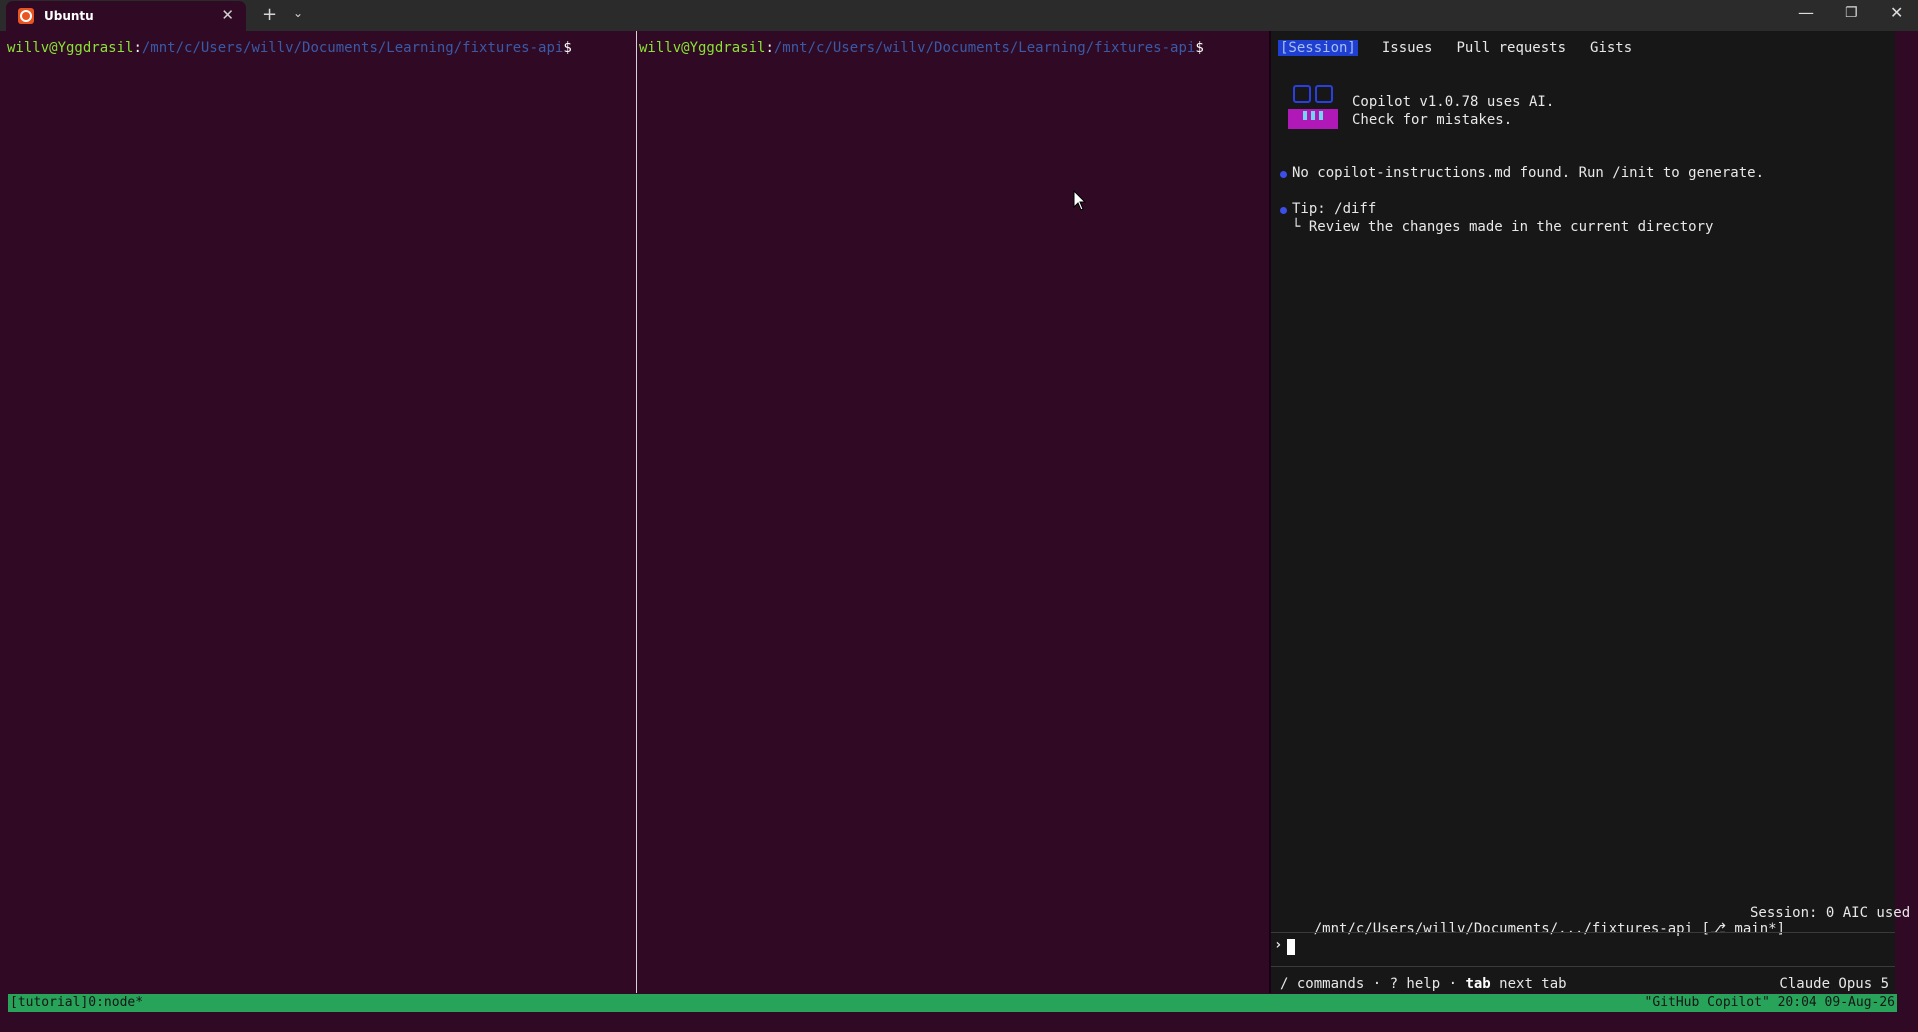 This screenshot has height=1032, width=1918. Describe the element at coordinates (76, 1002) in the screenshot. I see `tmux-session-window: [tutorial]0:node*` at that location.